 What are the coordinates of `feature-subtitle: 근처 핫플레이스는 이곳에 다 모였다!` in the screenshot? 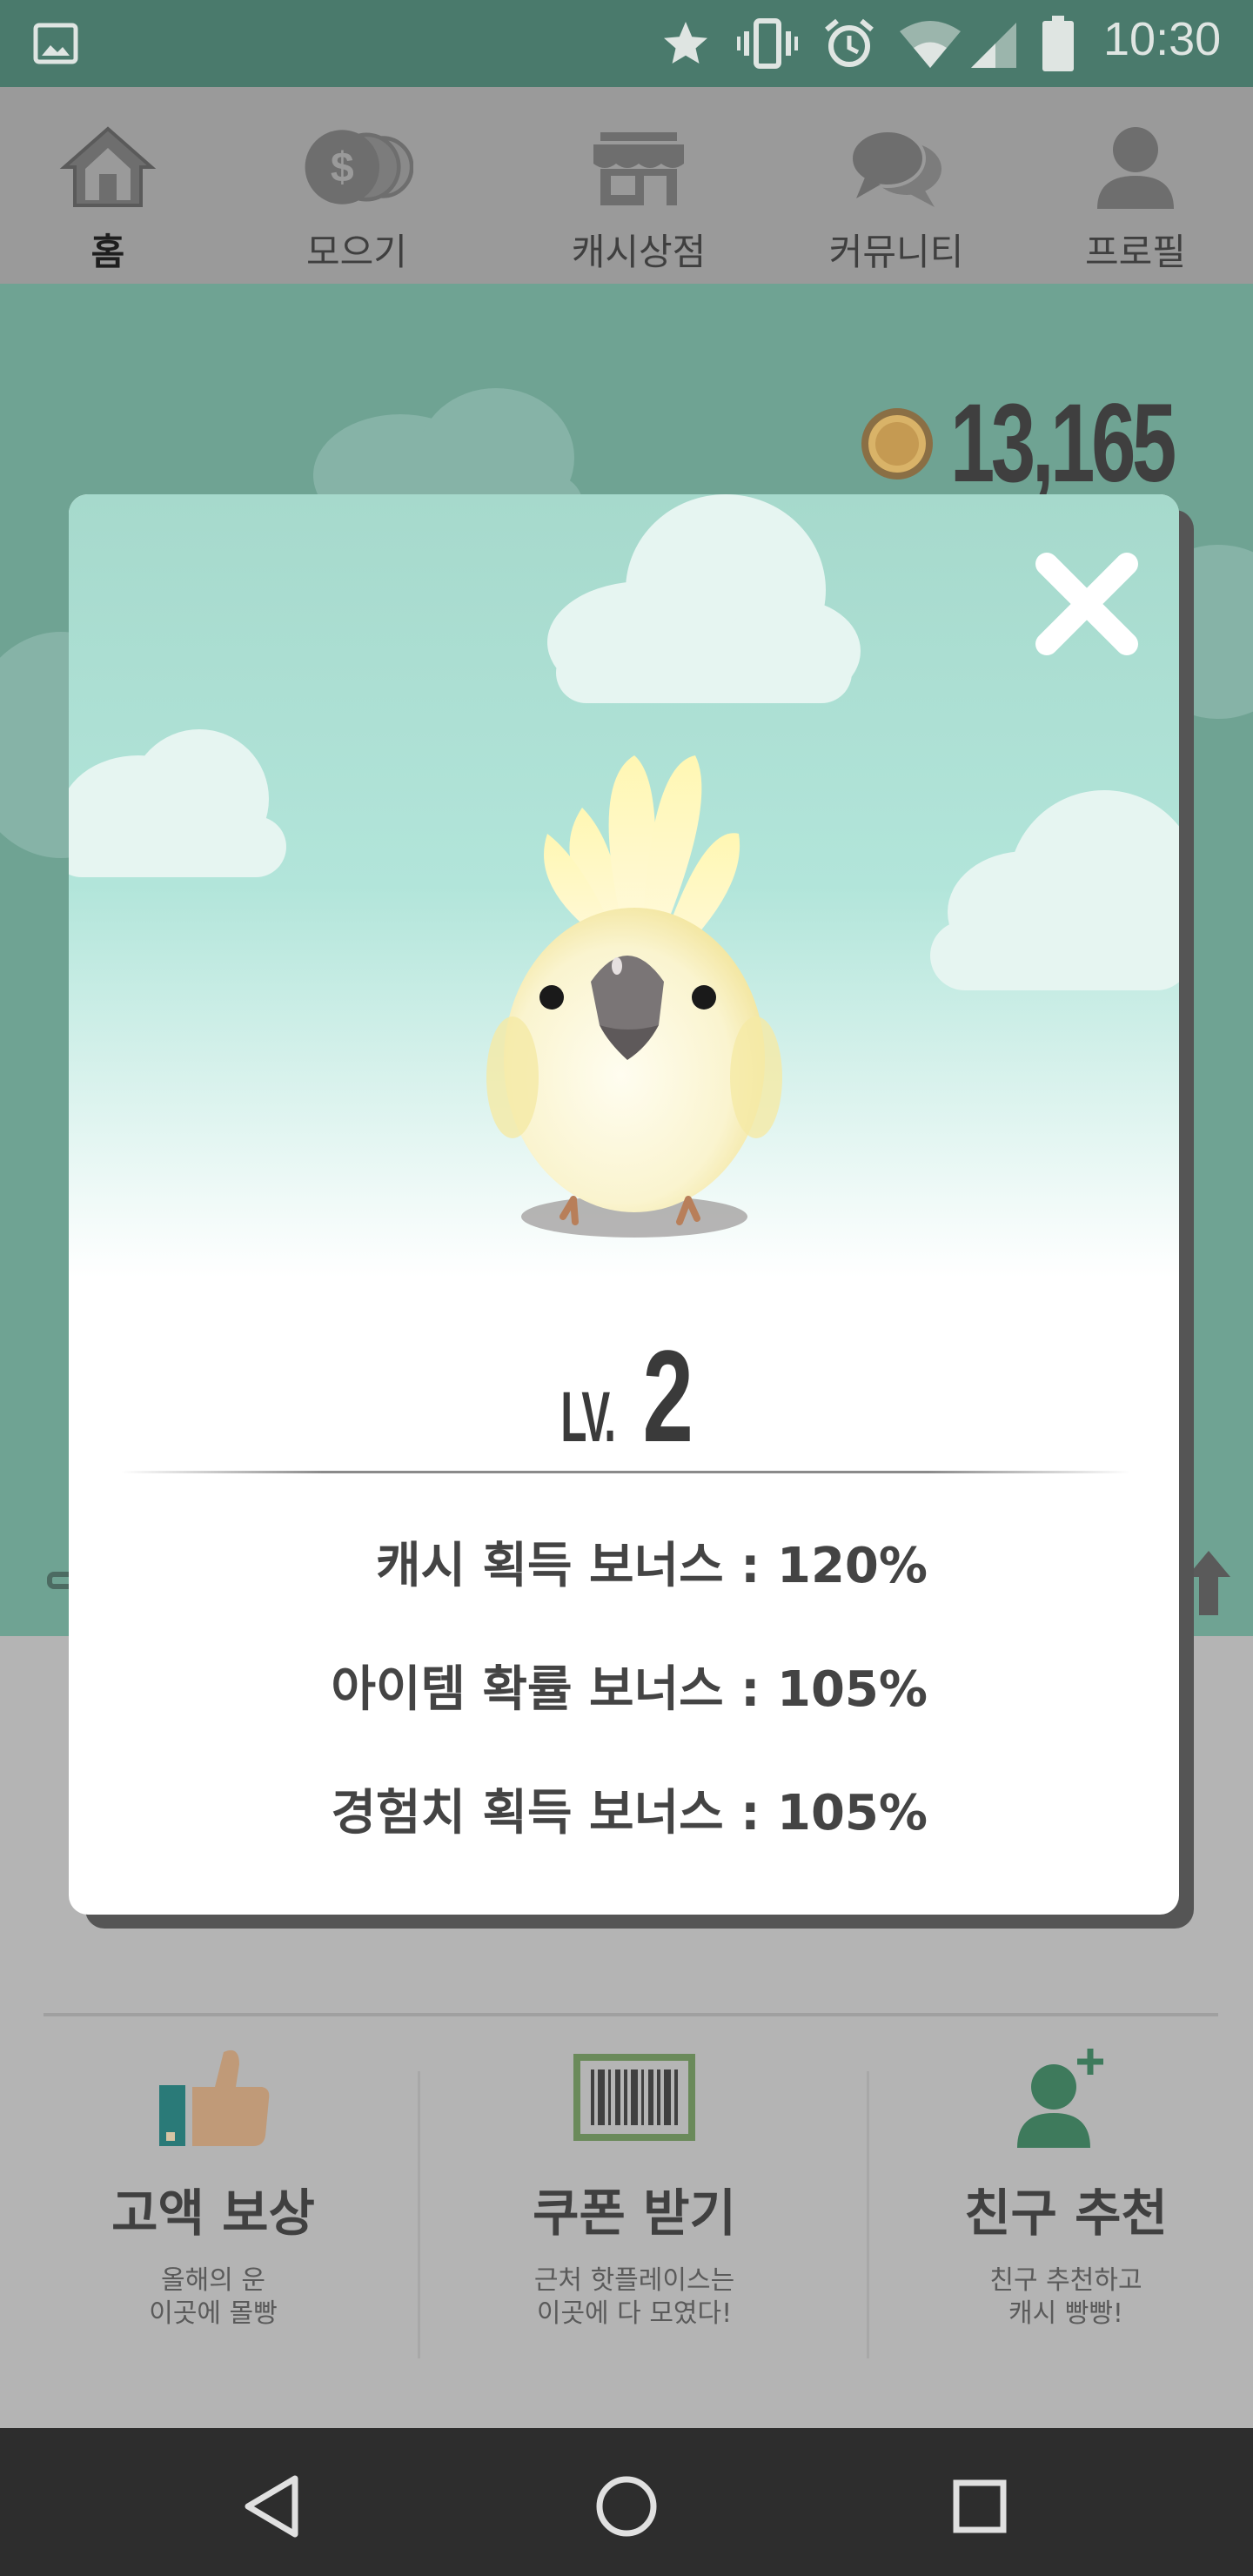 It's located at (634, 2297).